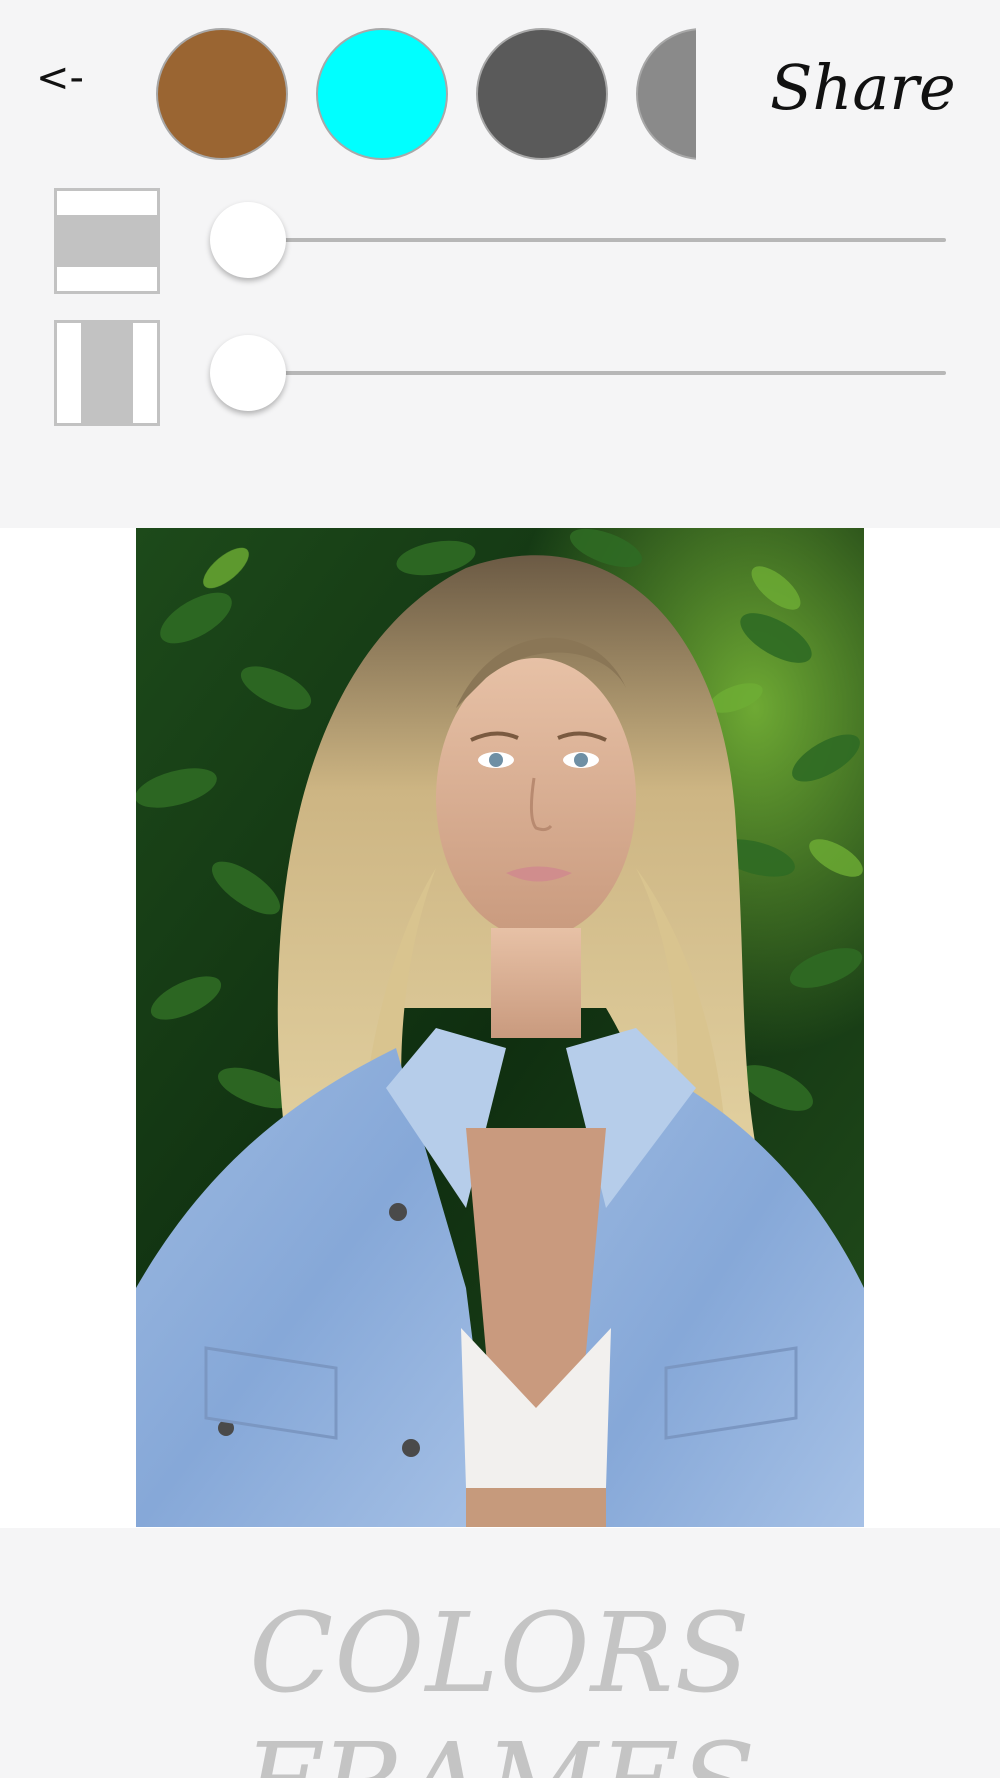  I want to click on horizontal-border-slider, so click(578, 240).